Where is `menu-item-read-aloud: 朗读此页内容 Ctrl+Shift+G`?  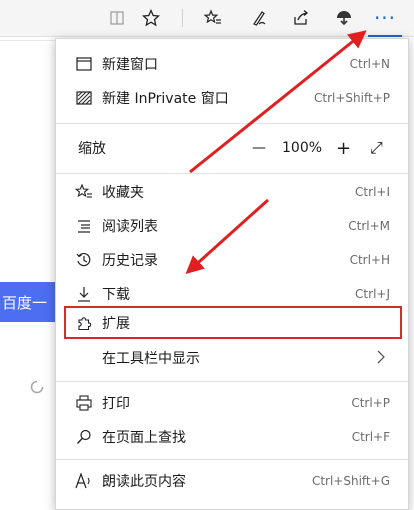 menu-item-read-aloud: 朗读此页内容 Ctrl+Shift+G is located at coordinates (232, 481).